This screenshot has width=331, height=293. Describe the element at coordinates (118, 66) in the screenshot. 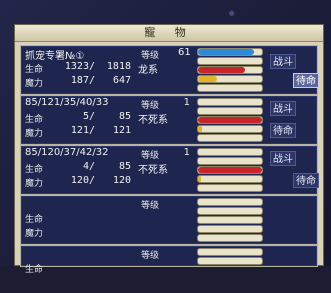

I see `hp-max: 1818` at that location.